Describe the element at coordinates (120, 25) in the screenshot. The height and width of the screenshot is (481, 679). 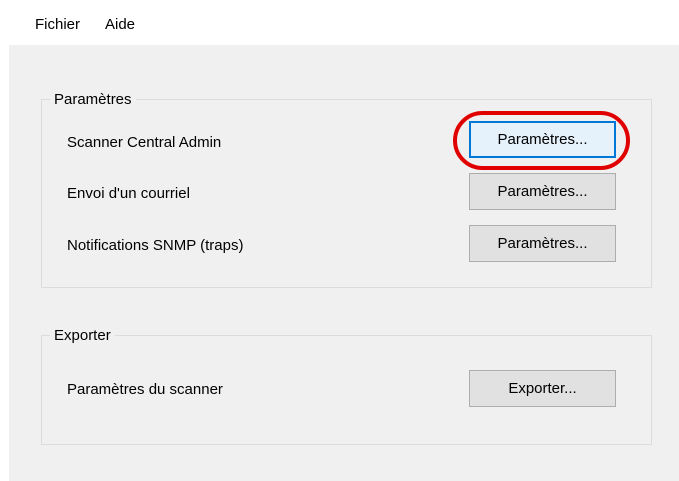
I see `menu-aide: Aide` at that location.